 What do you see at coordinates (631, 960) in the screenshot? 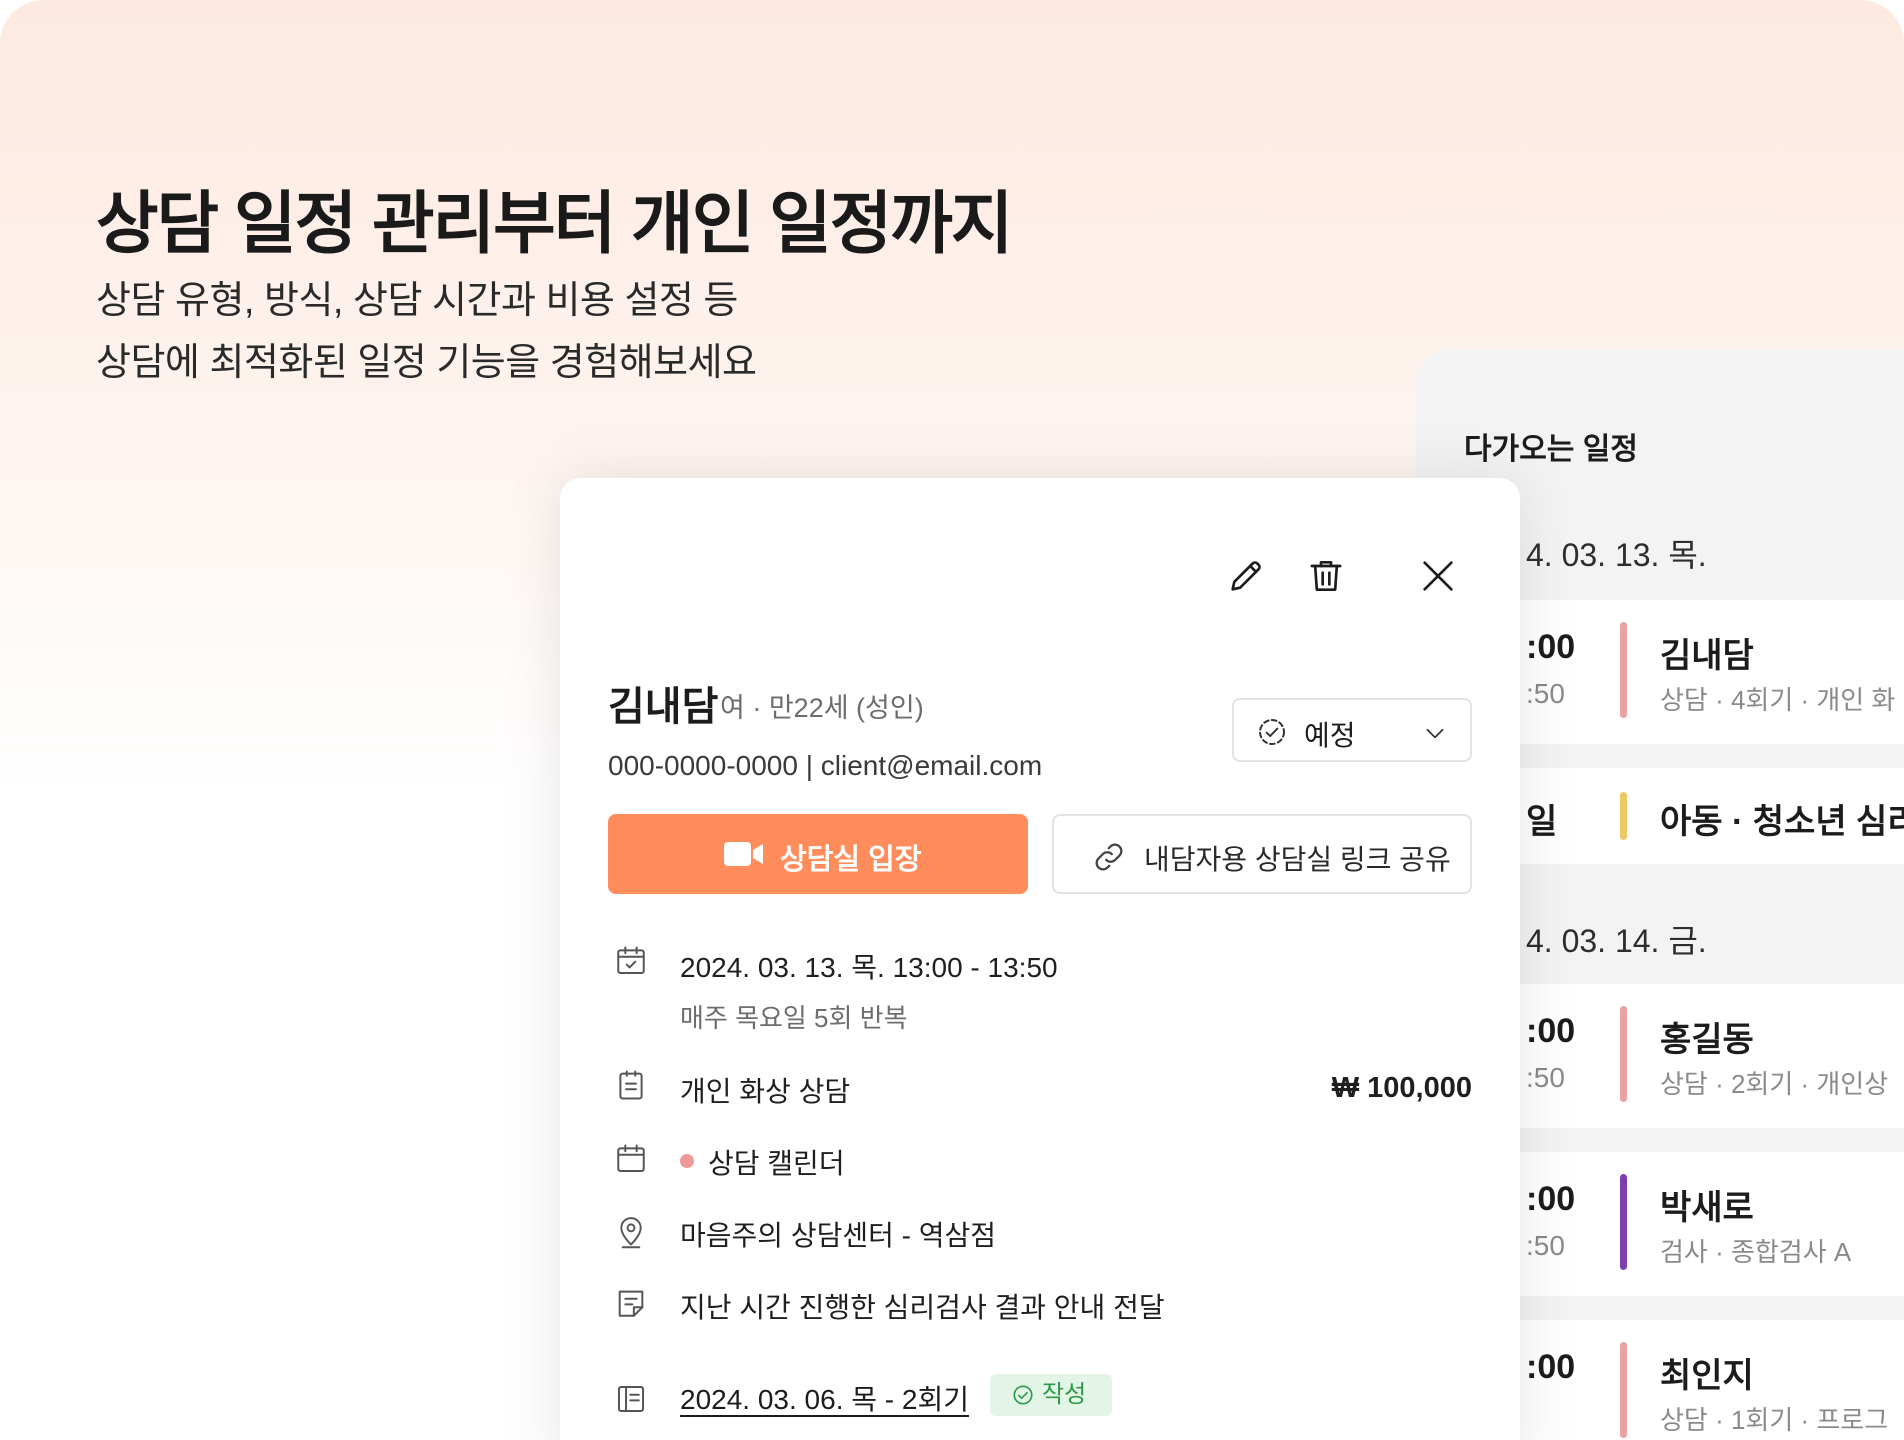
I see `calendar-check-icon` at bounding box center [631, 960].